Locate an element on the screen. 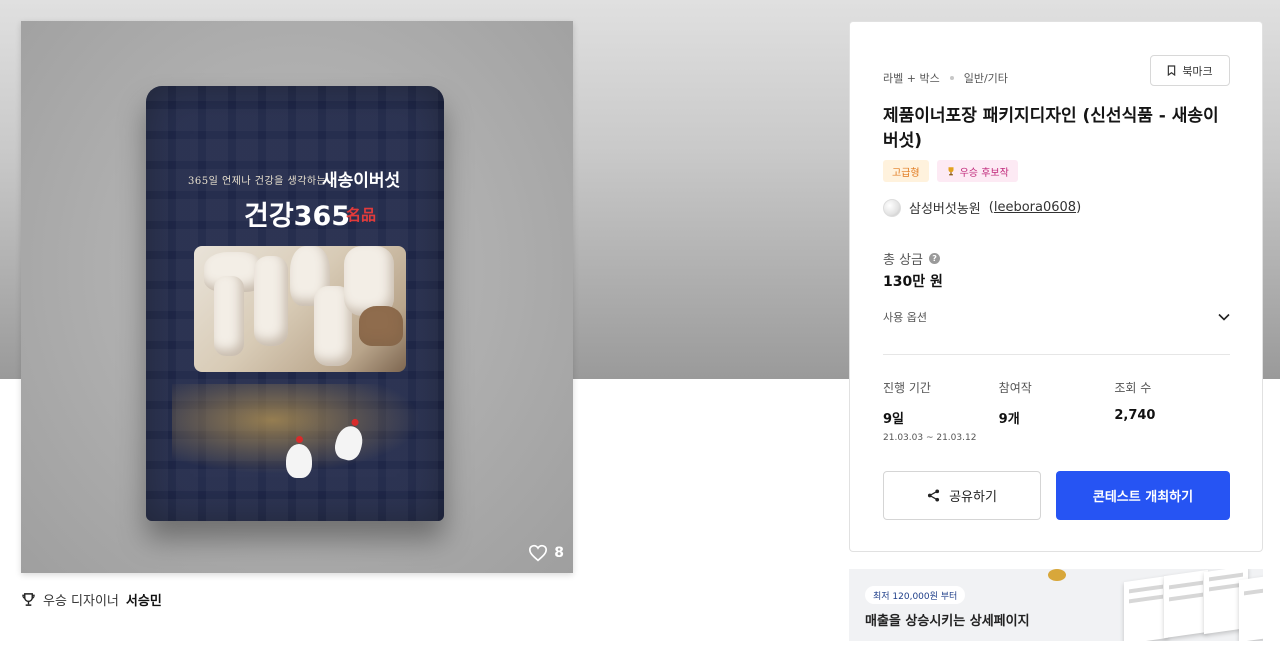 Image resolution: width=1280 pixels, height=654 pixels. client-name: 삼성버섯농원 is located at coordinates (945, 209).